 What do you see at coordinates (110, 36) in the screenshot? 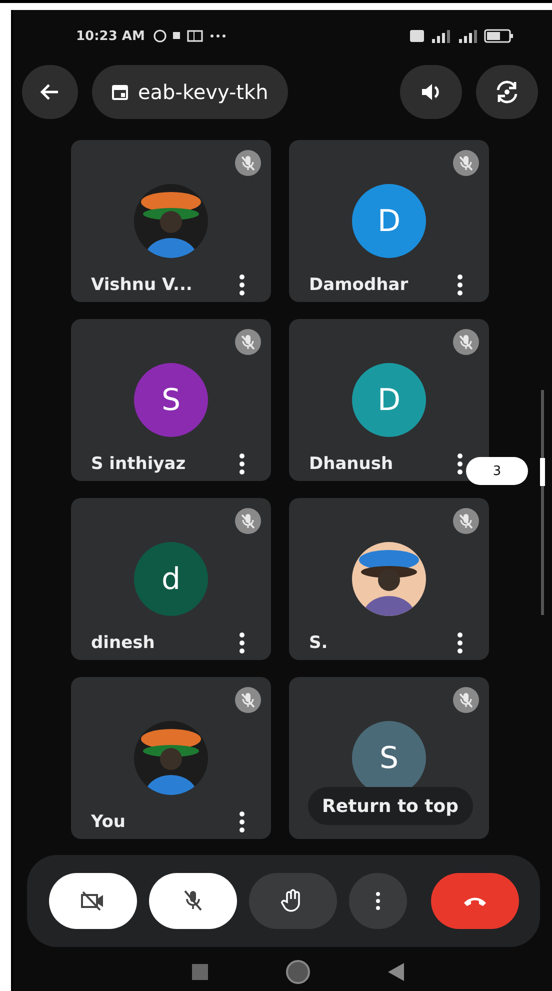
I see `status-time: 10:23 AM` at bounding box center [110, 36].